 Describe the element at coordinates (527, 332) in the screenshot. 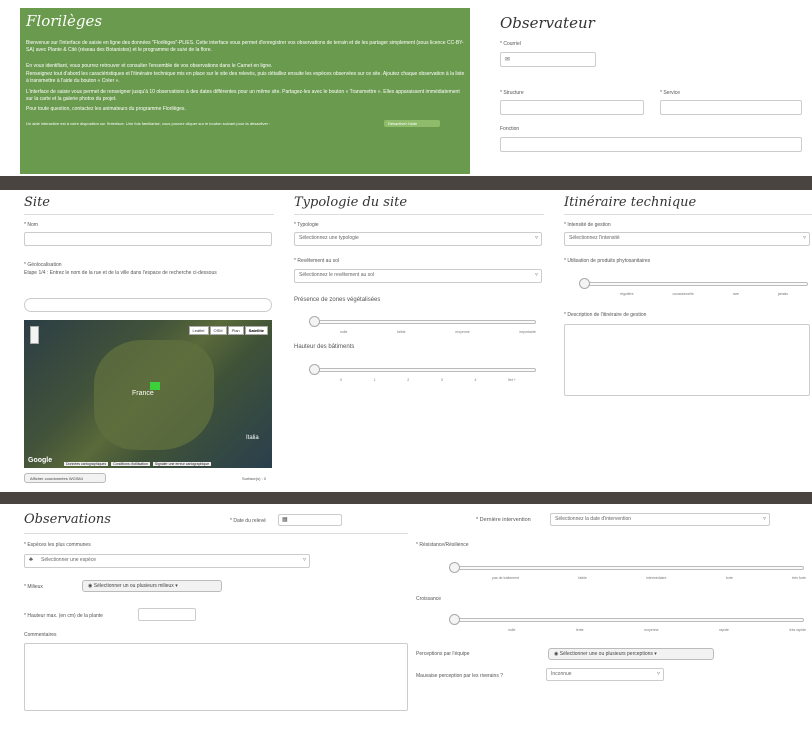

I see `zones-tick: importante` at that location.